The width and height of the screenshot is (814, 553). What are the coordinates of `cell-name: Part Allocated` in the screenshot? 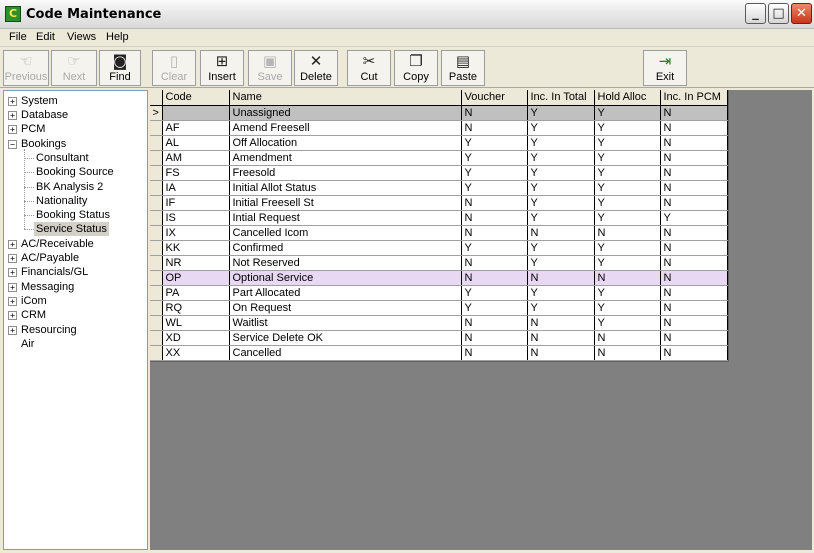 It's located at (345, 293).